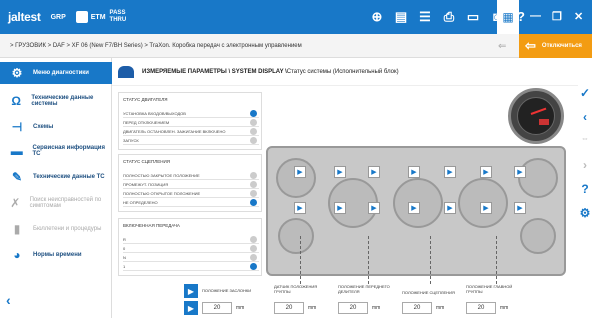  Describe the element at coordinates (585, 218) in the screenshot. I see `gear-side-icon: ⚙` at that location.